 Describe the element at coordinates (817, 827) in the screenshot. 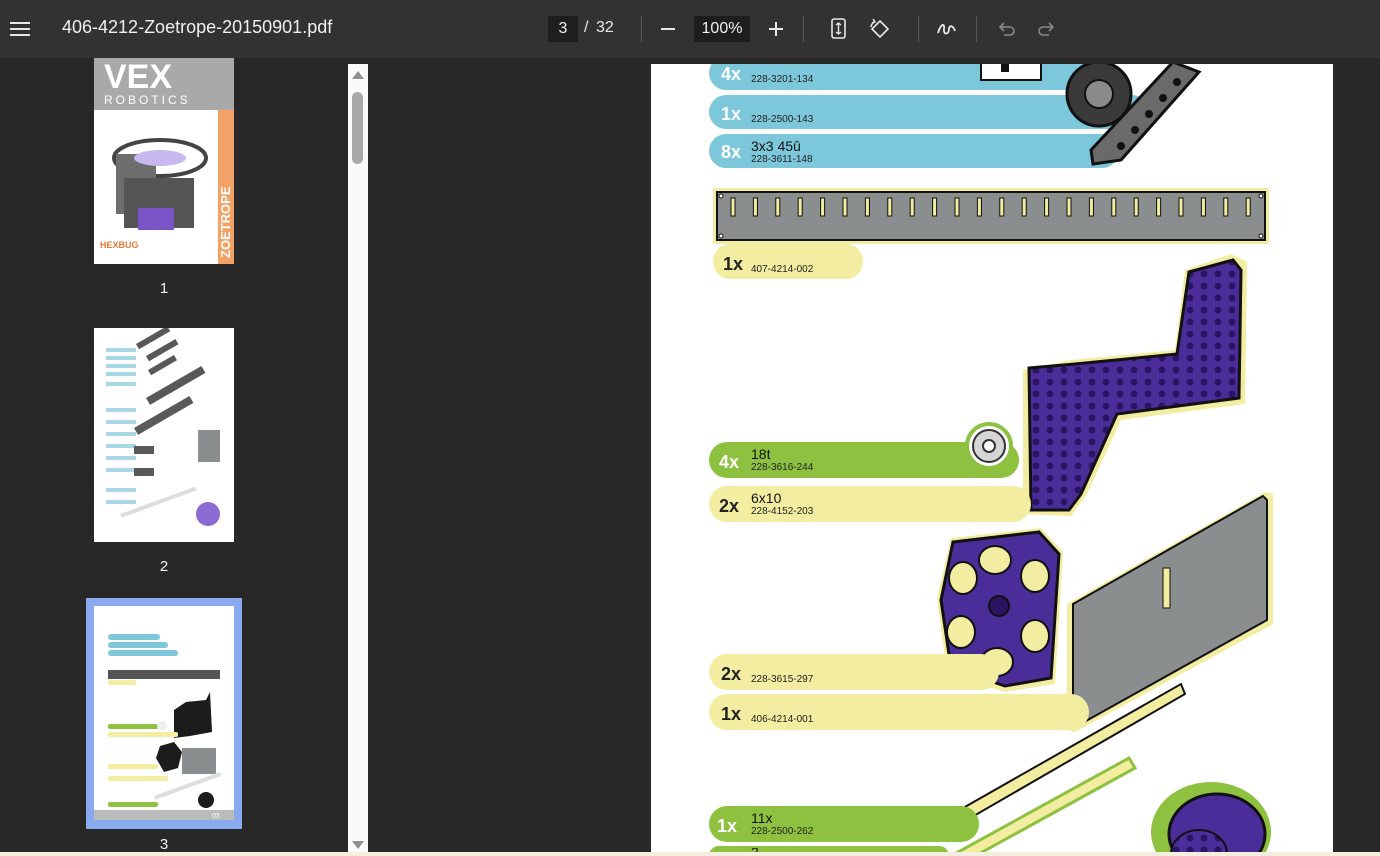

I see `part-row: 1x 11x 228-2500-262` at that location.